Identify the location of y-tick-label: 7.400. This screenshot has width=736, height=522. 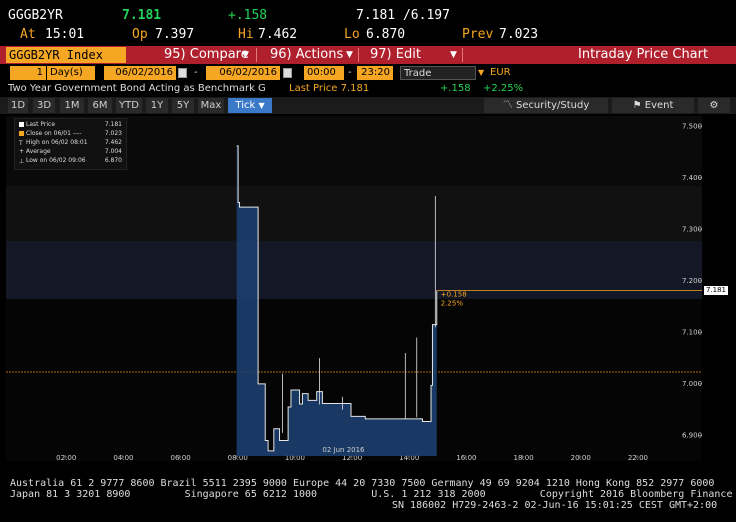
(692, 178).